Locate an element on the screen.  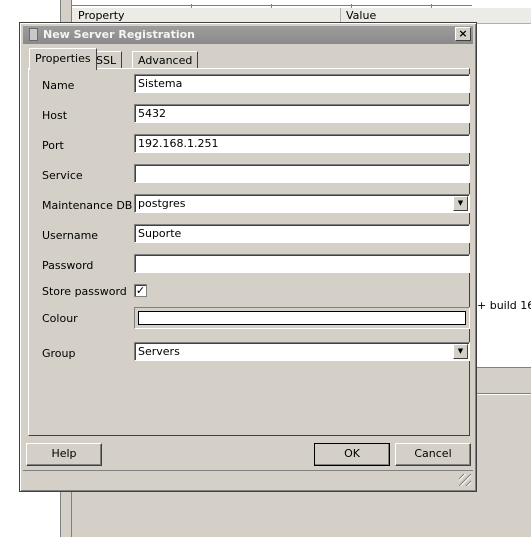
service-field is located at coordinates (302, 173).